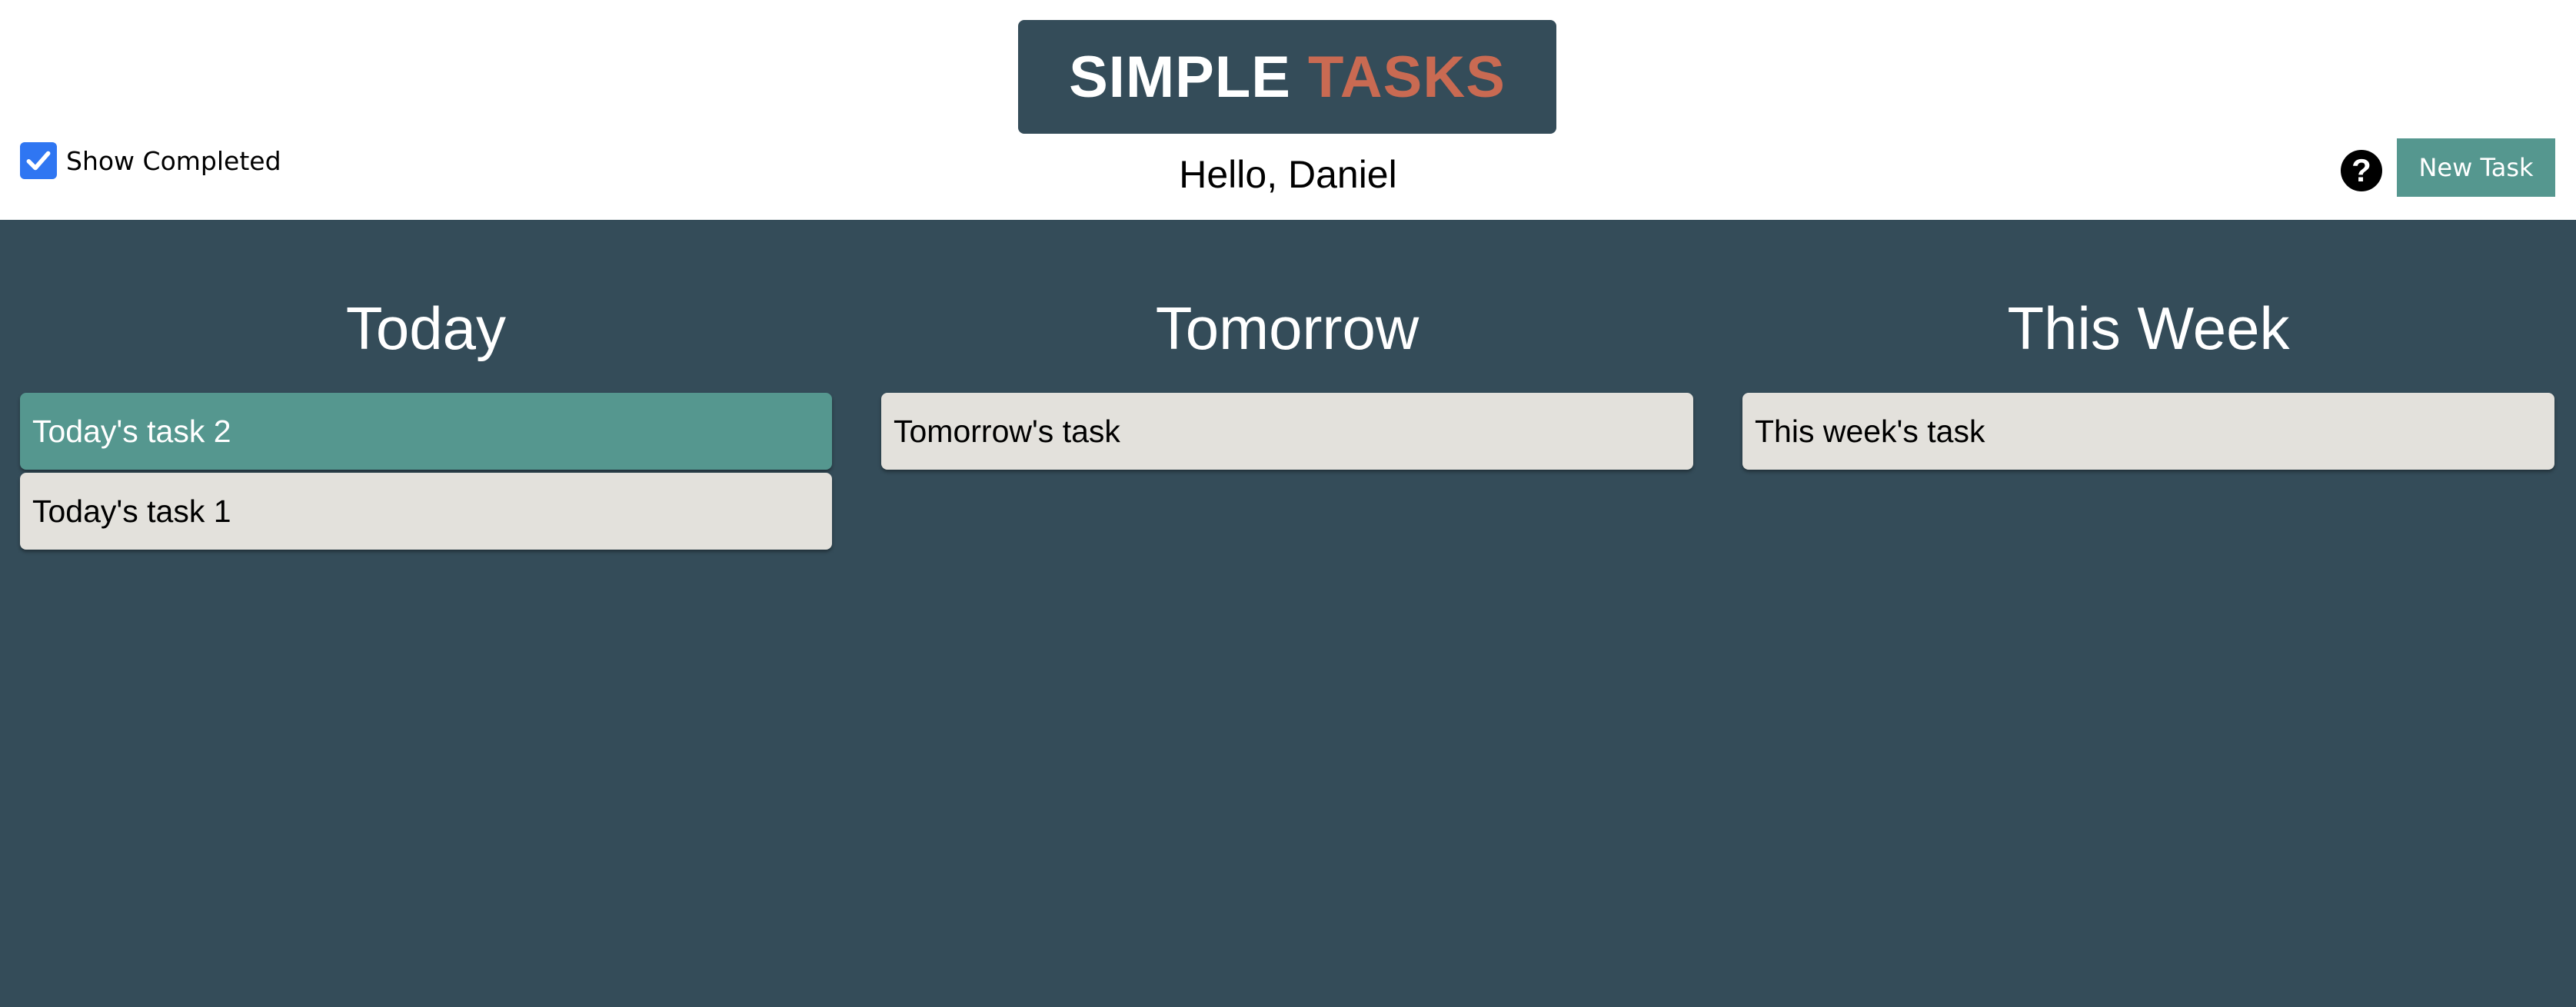 The height and width of the screenshot is (1007, 2576). What do you see at coordinates (2148, 431) in the screenshot?
I see `task-card: This week's task` at bounding box center [2148, 431].